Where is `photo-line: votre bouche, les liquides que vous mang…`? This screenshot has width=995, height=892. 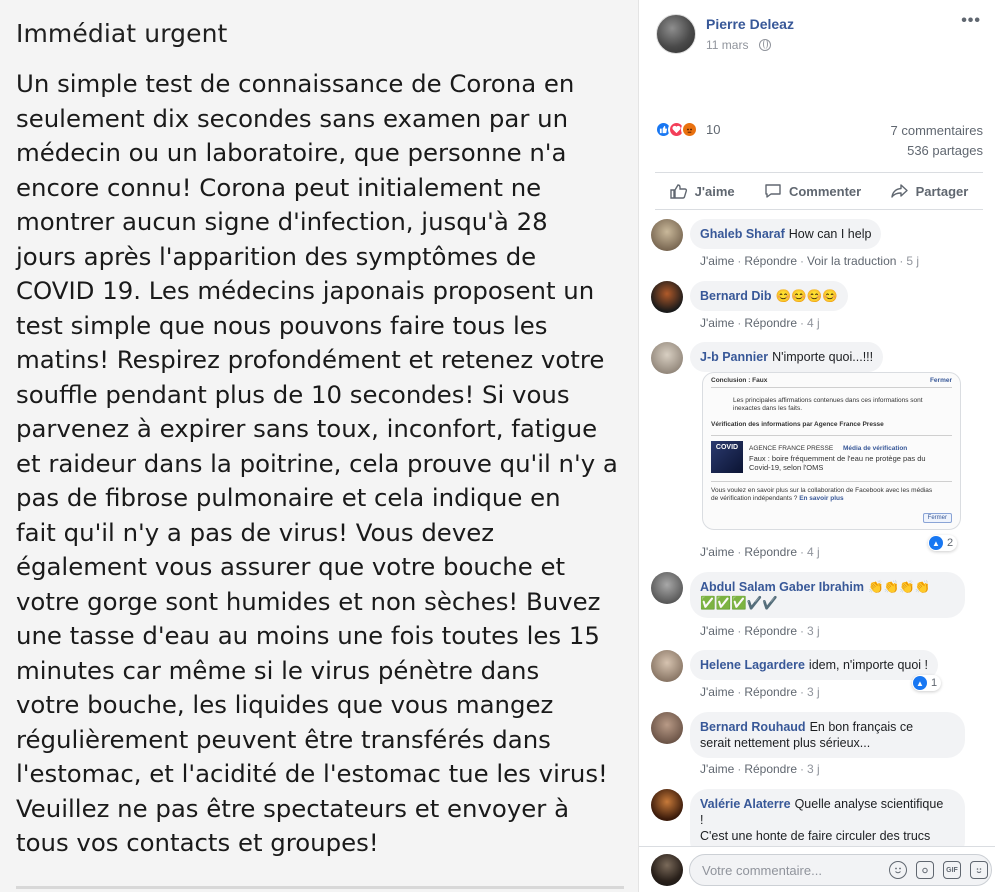
photo-line: votre bouche, les liquides que vous mang… is located at coordinates (285, 704).